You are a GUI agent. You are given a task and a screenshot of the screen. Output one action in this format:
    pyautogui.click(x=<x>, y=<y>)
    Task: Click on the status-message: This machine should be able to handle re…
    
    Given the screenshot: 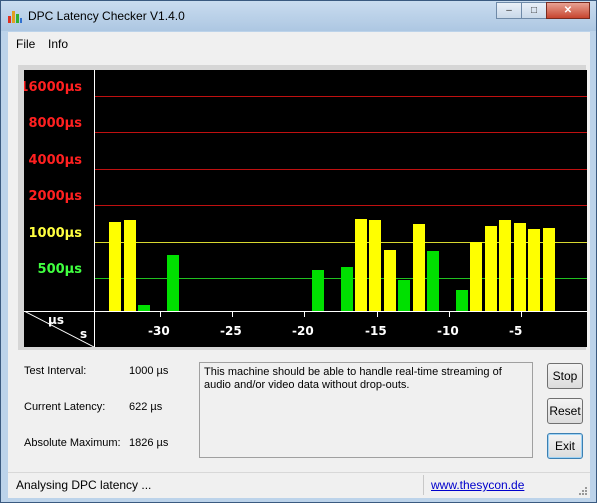 What is the action you would take?
    pyautogui.click(x=366, y=410)
    